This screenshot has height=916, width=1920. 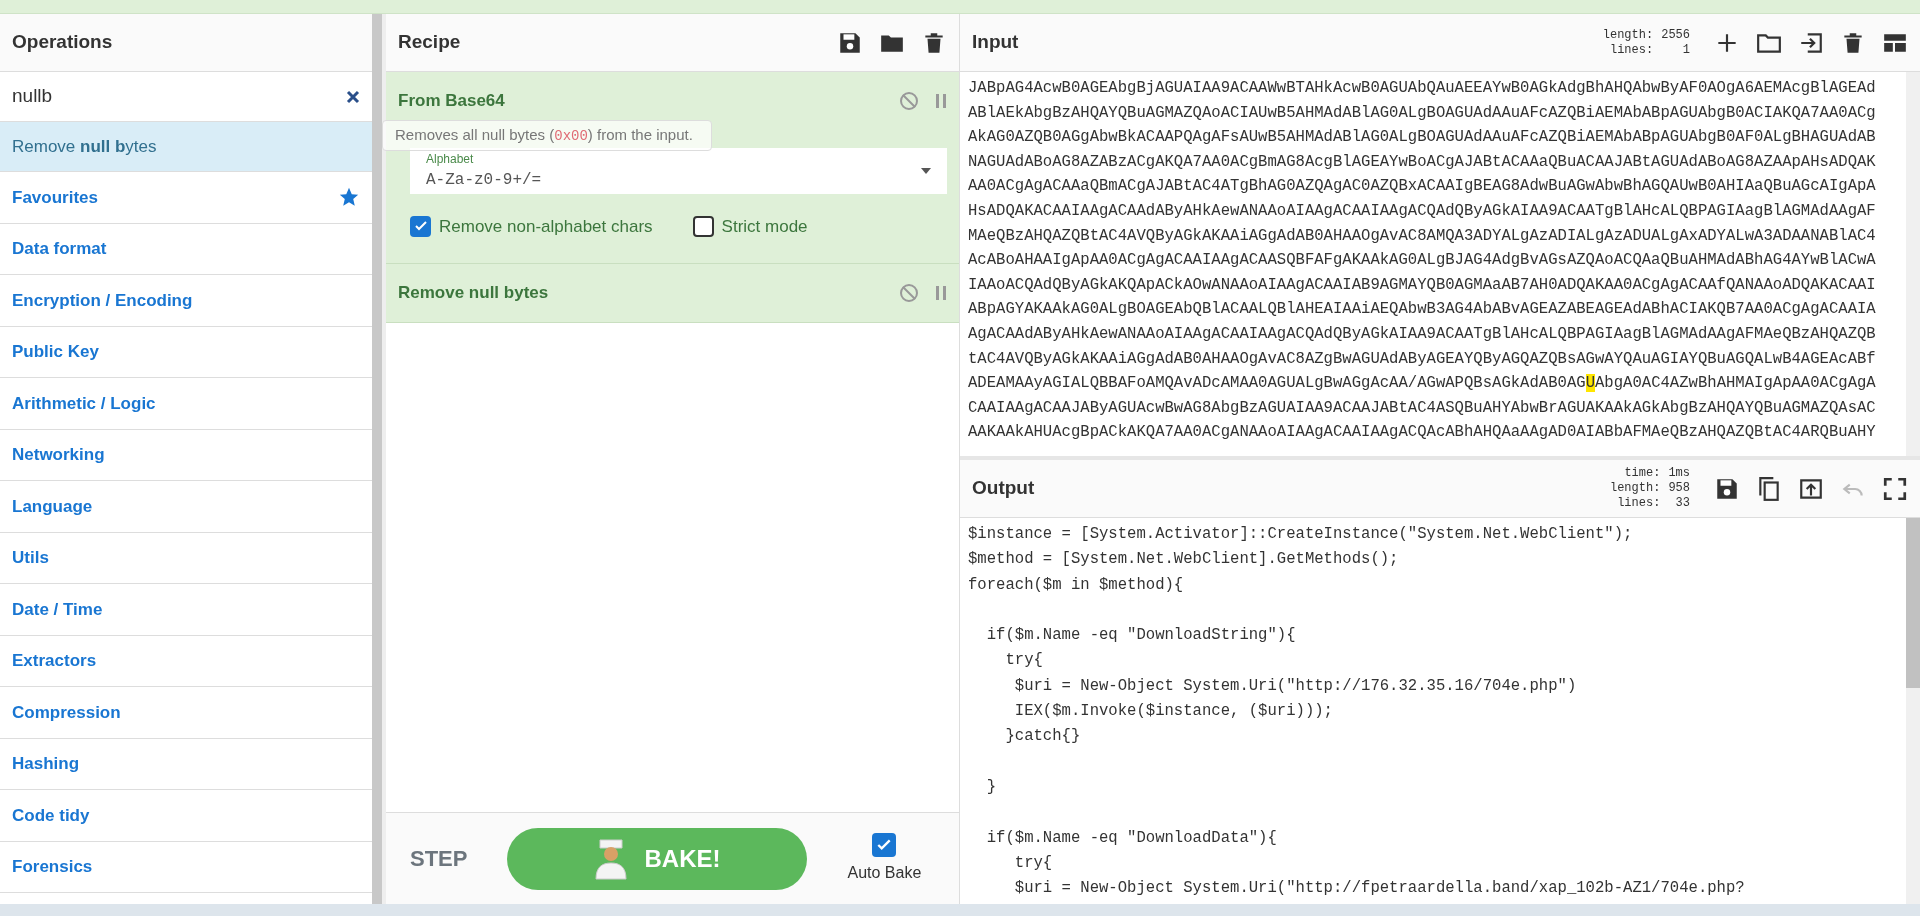 I want to click on alphabet-dropdown: Alphabet A-Za-z0-9+/=, so click(x=678, y=170).